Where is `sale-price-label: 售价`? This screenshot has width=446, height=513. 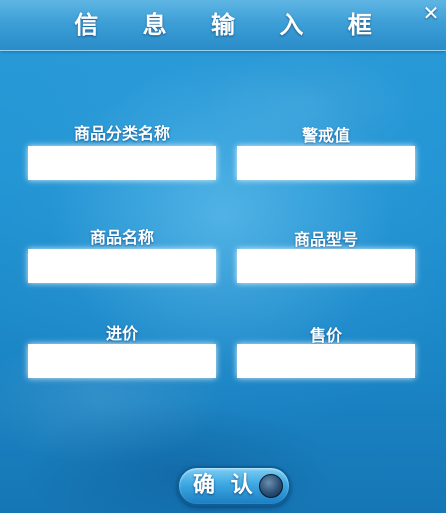
sale-price-label: 售价 is located at coordinates (325, 335).